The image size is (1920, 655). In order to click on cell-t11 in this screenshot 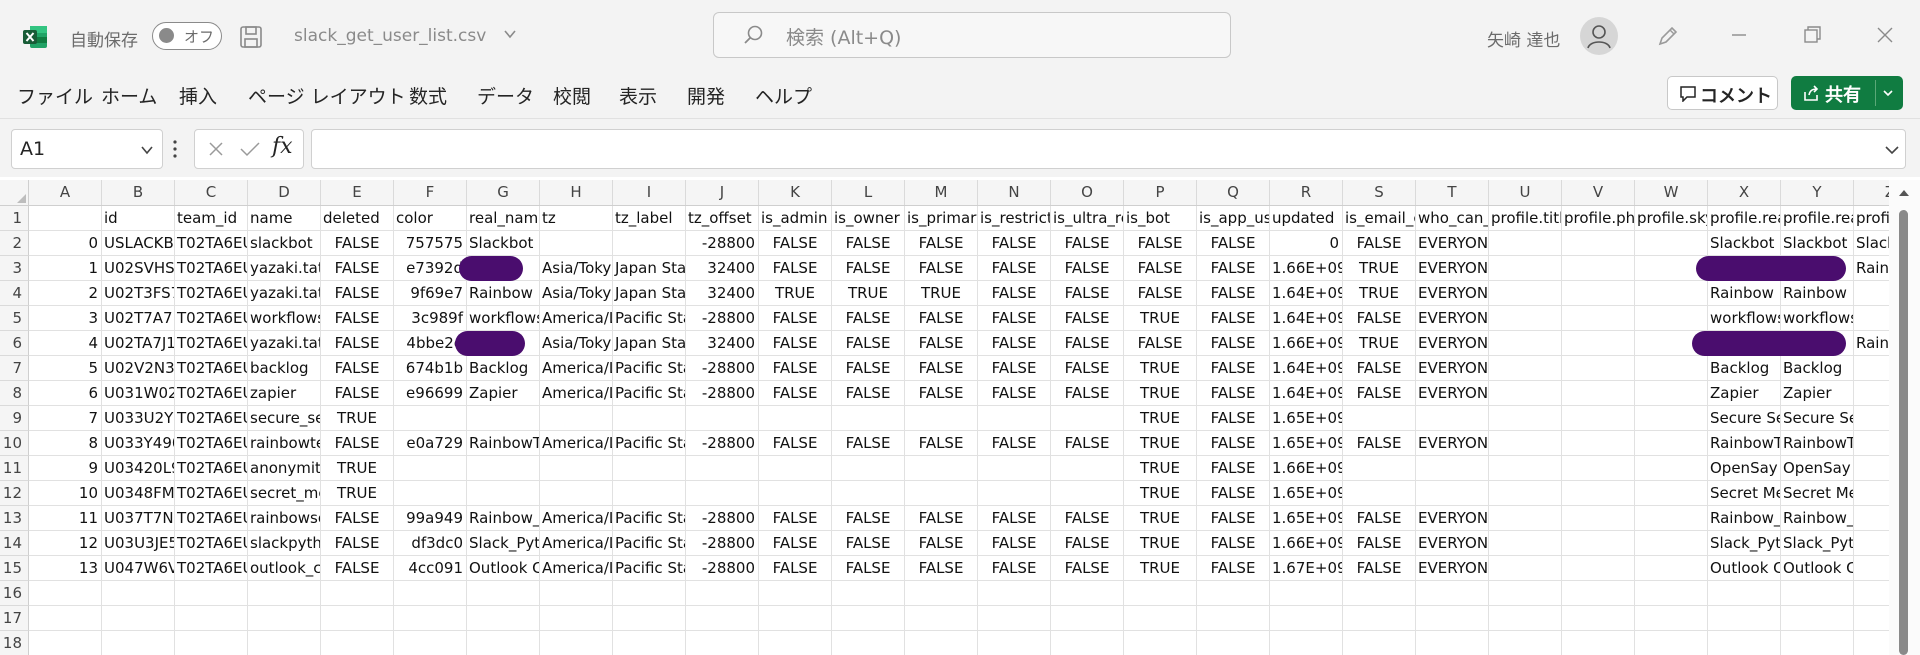, I will do `click(1452, 468)`.